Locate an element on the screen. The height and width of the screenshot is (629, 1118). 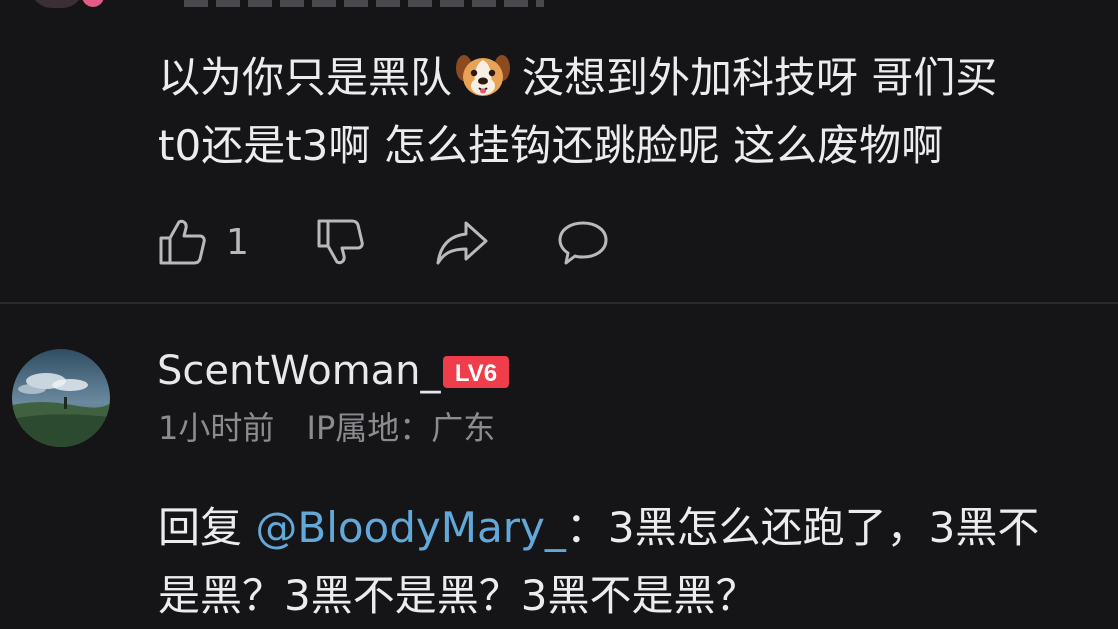
comment-bubble-icon is located at coordinates (583, 243).